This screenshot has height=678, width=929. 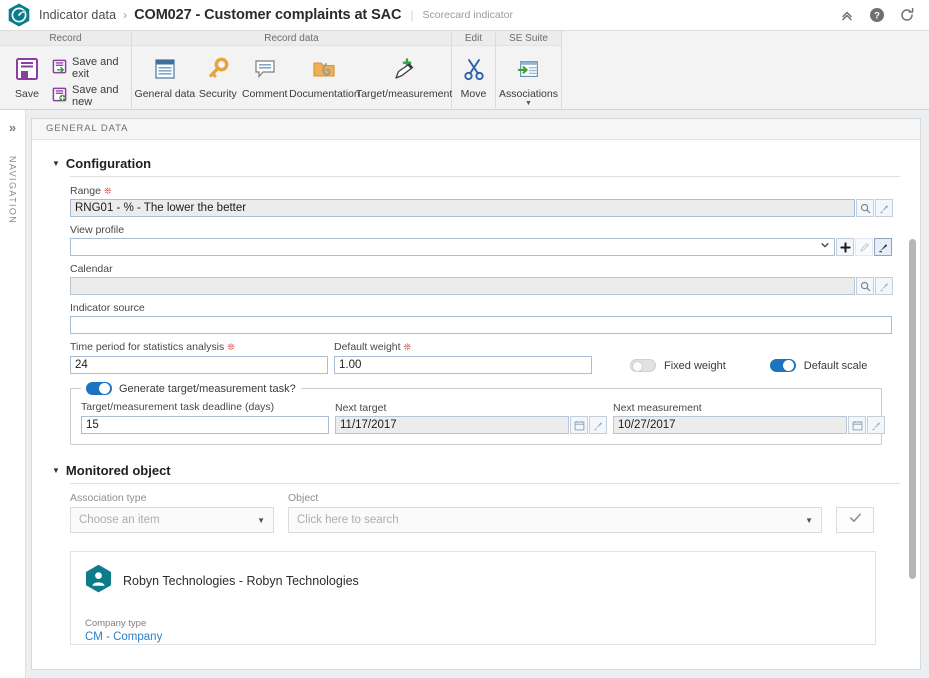 What do you see at coordinates (116, 623) in the screenshot?
I see `company-type-label: Company type` at bounding box center [116, 623].